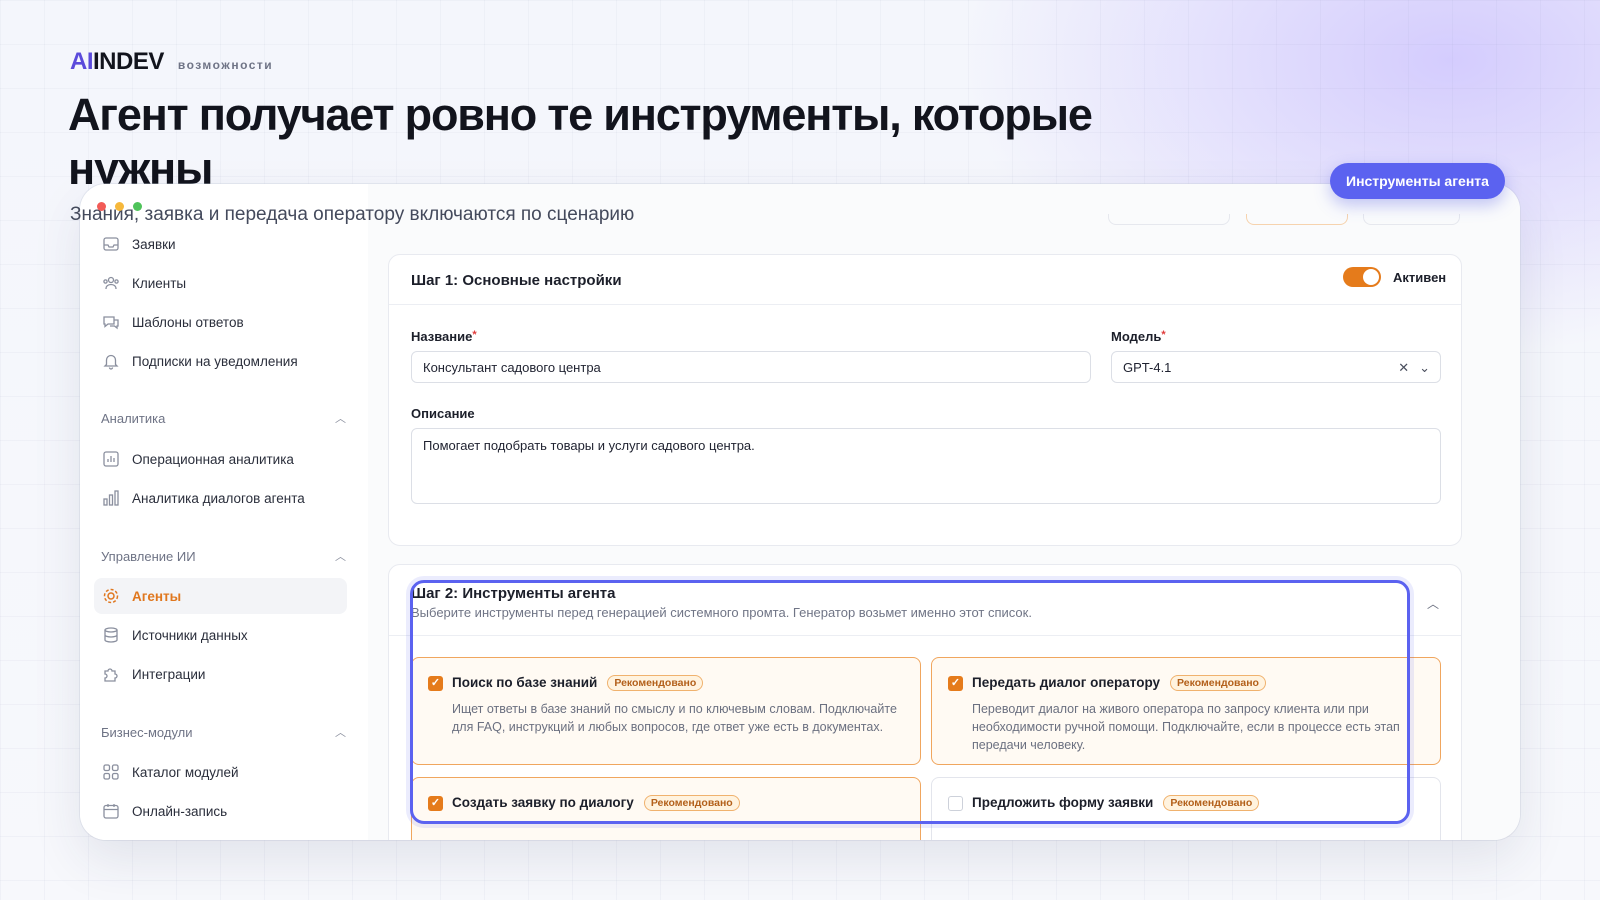 Image resolution: width=1600 pixels, height=900 pixels. Describe the element at coordinates (220, 361) in the screenshot. I see `sidebar-item-subscriptions: Подписки на уведомления` at that location.